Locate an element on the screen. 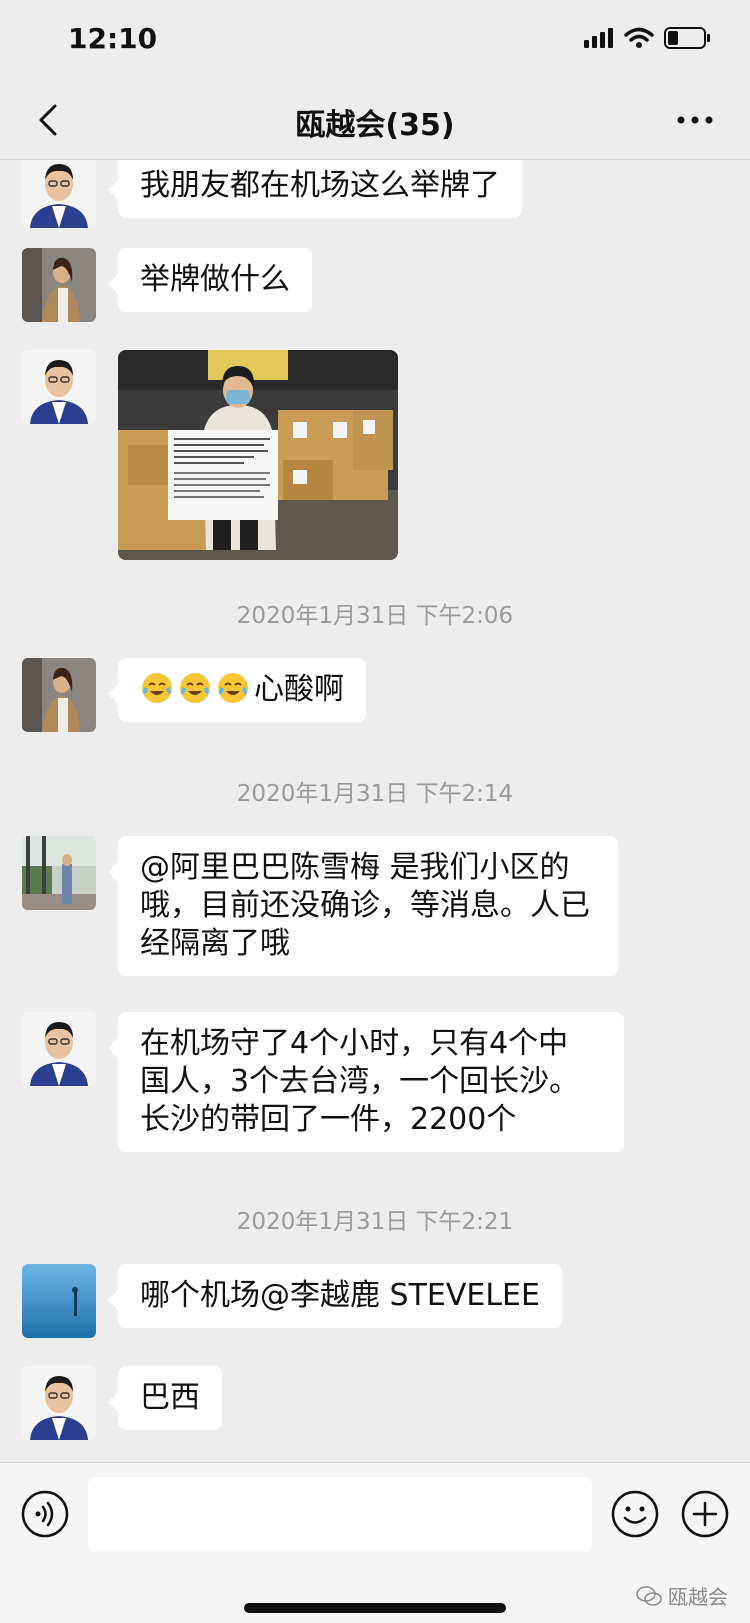 The height and width of the screenshot is (1623, 750). wechat-icon is located at coordinates (649, 1595).